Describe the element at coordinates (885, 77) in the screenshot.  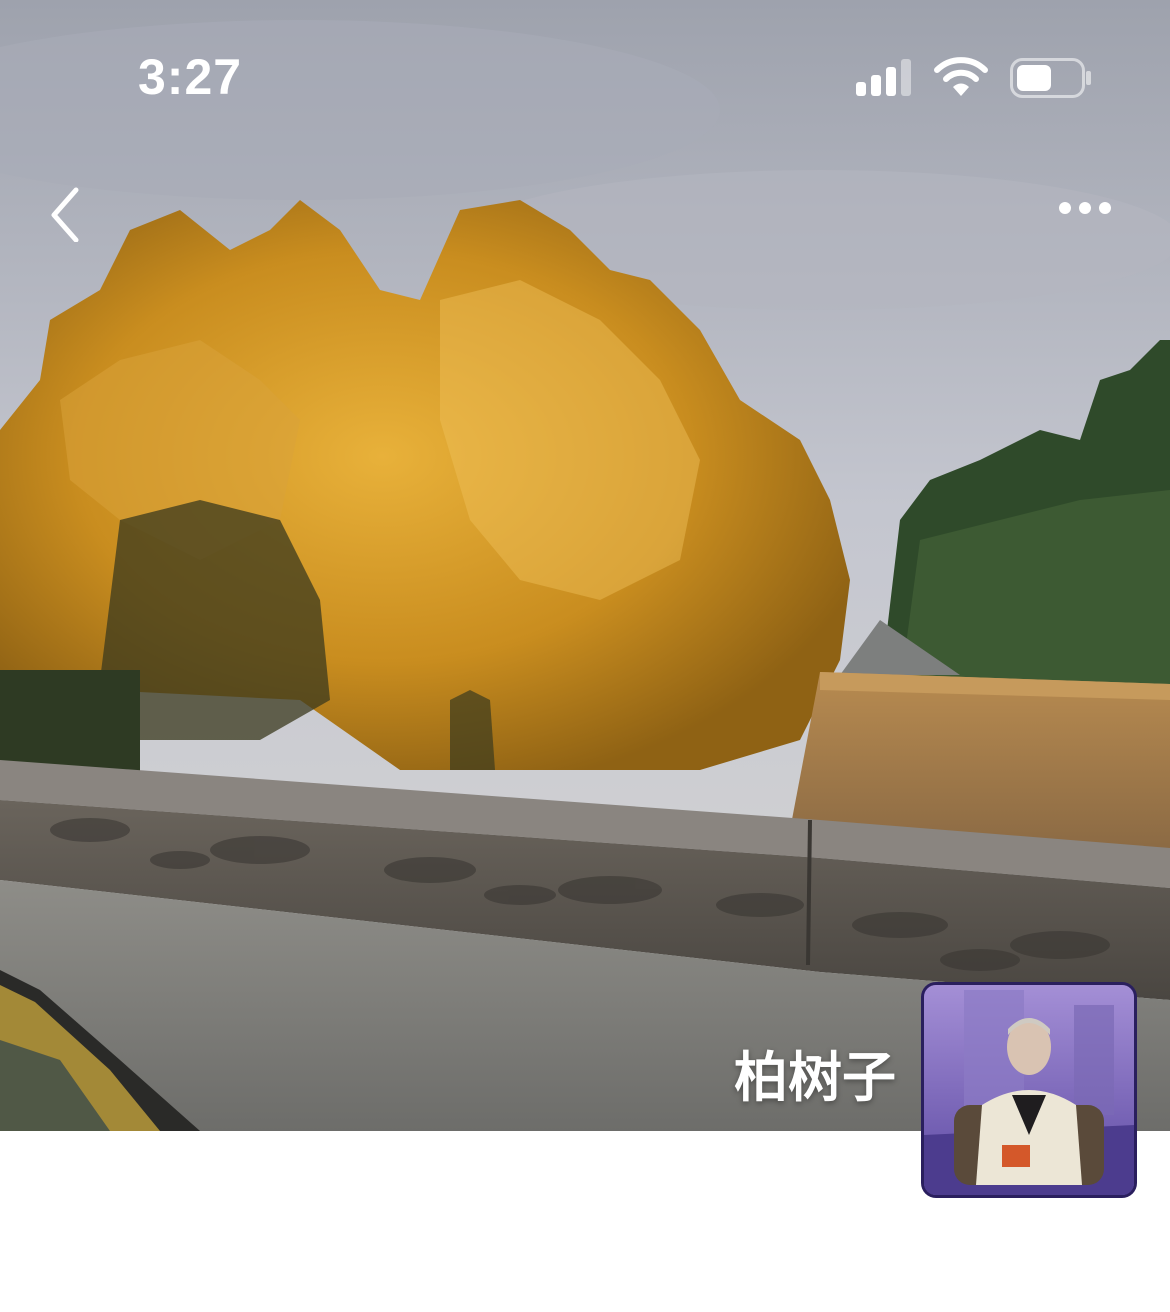
I see `cellular-signal-icon` at that location.